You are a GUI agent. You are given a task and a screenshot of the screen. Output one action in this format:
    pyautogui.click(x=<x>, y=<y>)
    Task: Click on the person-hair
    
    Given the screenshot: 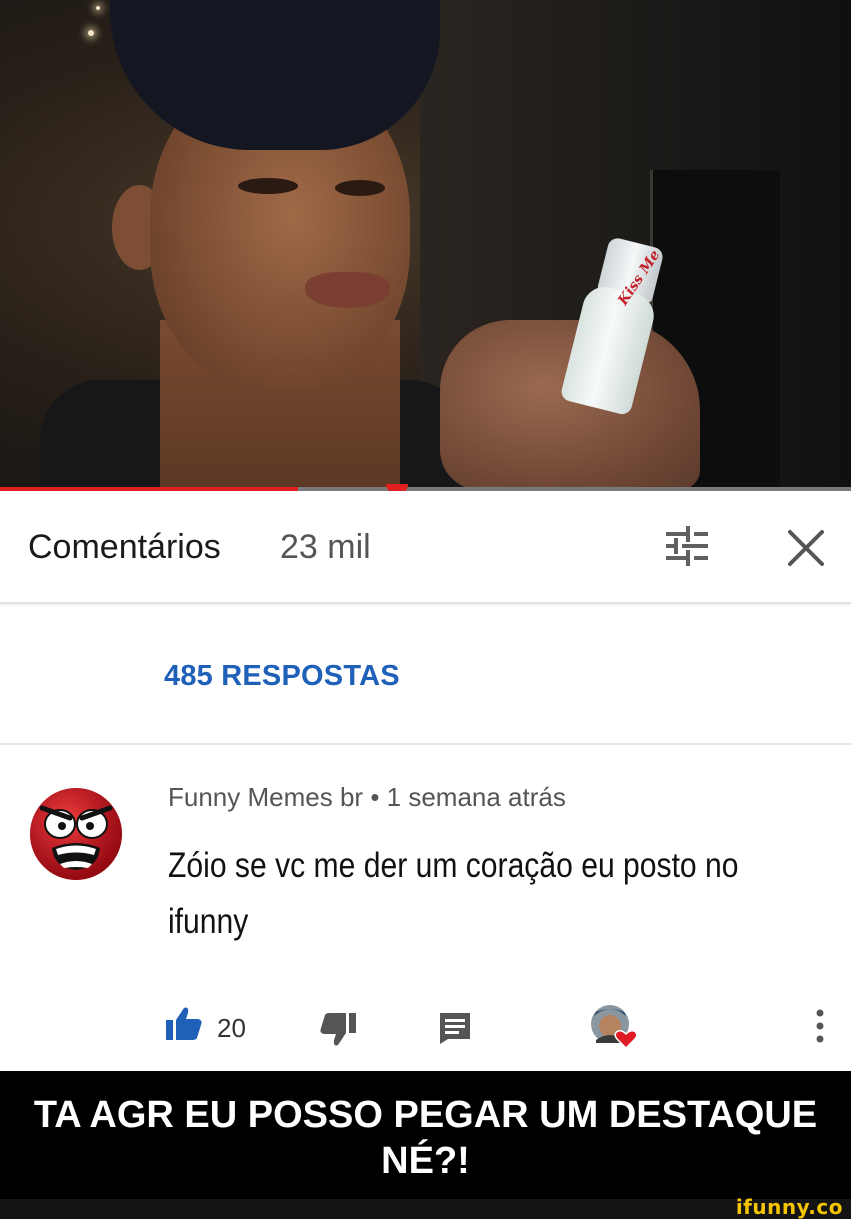 What is the action you would take?
    pyautogui.click(x=275, y=75)
    